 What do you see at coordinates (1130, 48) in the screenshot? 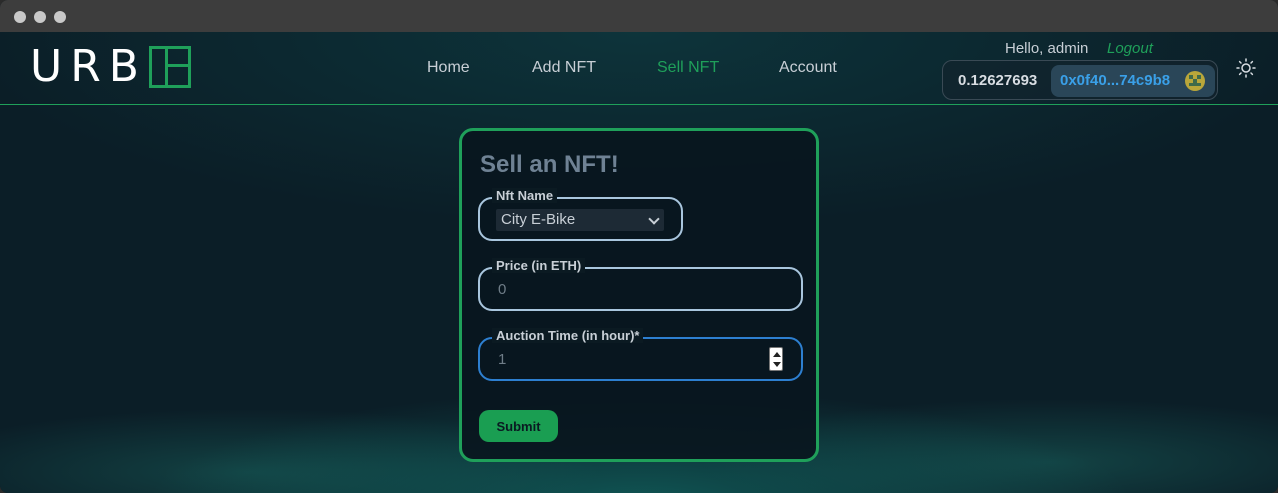
I see `logout-link: Logout` at bounding box center [1130, 48].